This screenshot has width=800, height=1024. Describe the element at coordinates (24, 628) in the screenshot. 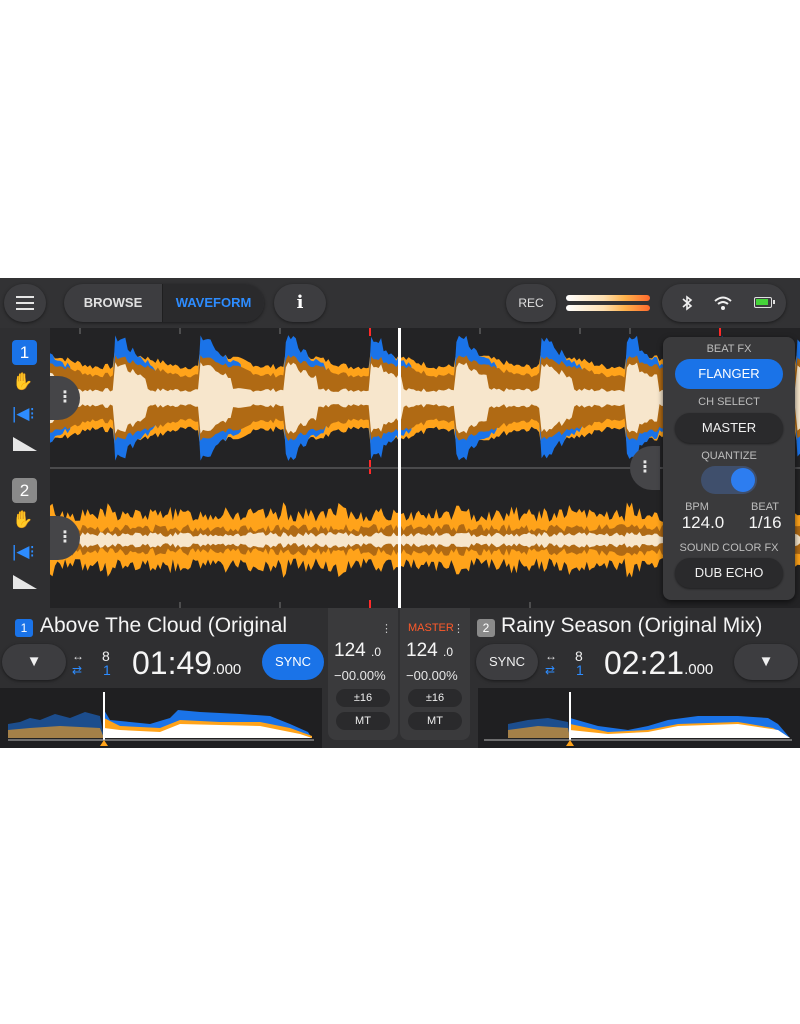

I see `deck1-track-number: 1` at that location.